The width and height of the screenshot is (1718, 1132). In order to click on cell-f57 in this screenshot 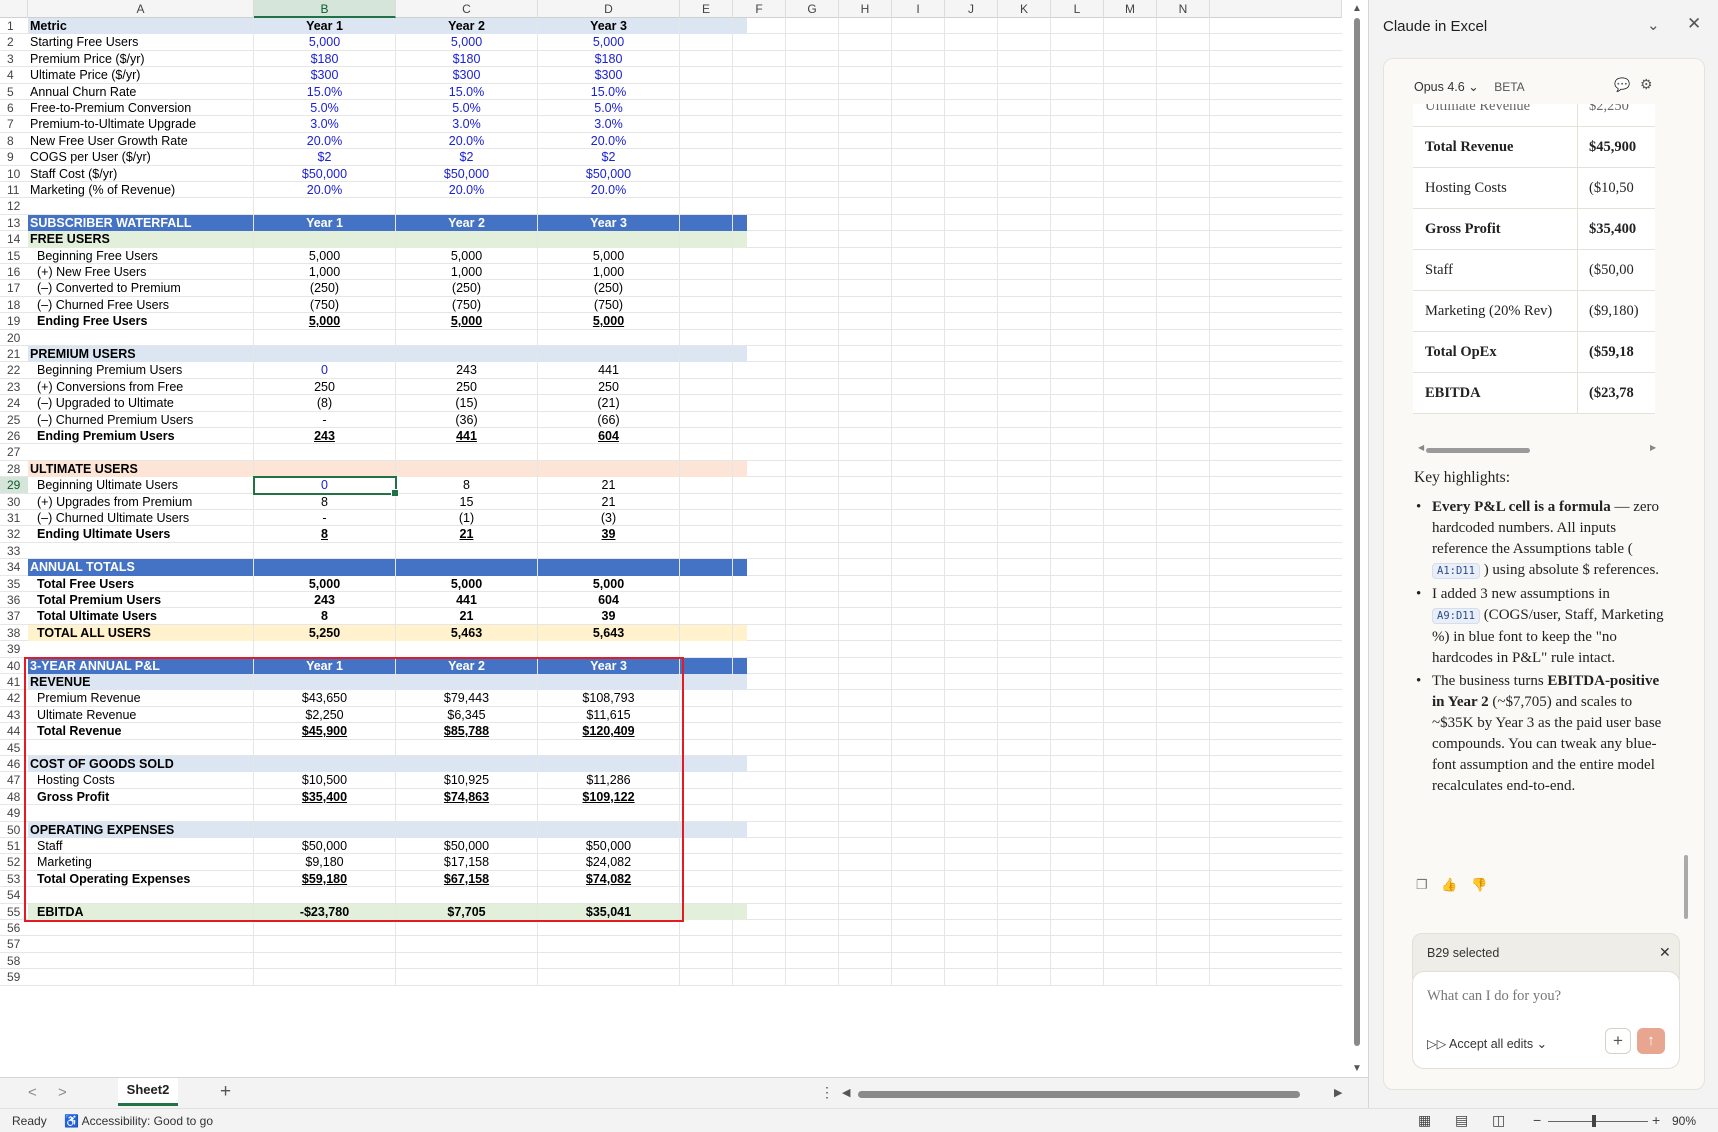, I will do `click(759, 944)`.